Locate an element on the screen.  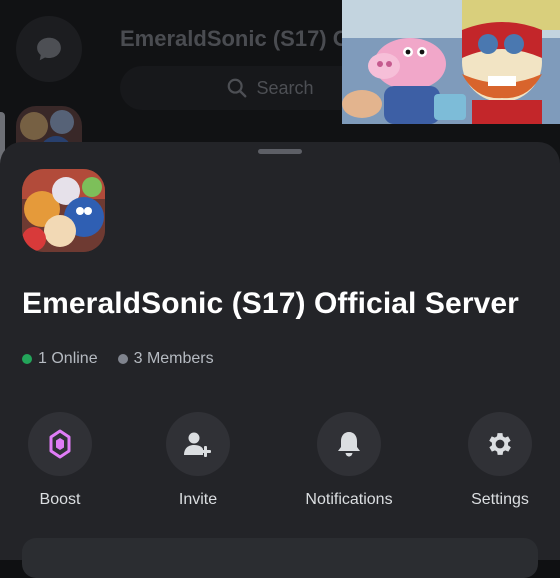
boost-button: Boost is located at coordinates (60, 460).